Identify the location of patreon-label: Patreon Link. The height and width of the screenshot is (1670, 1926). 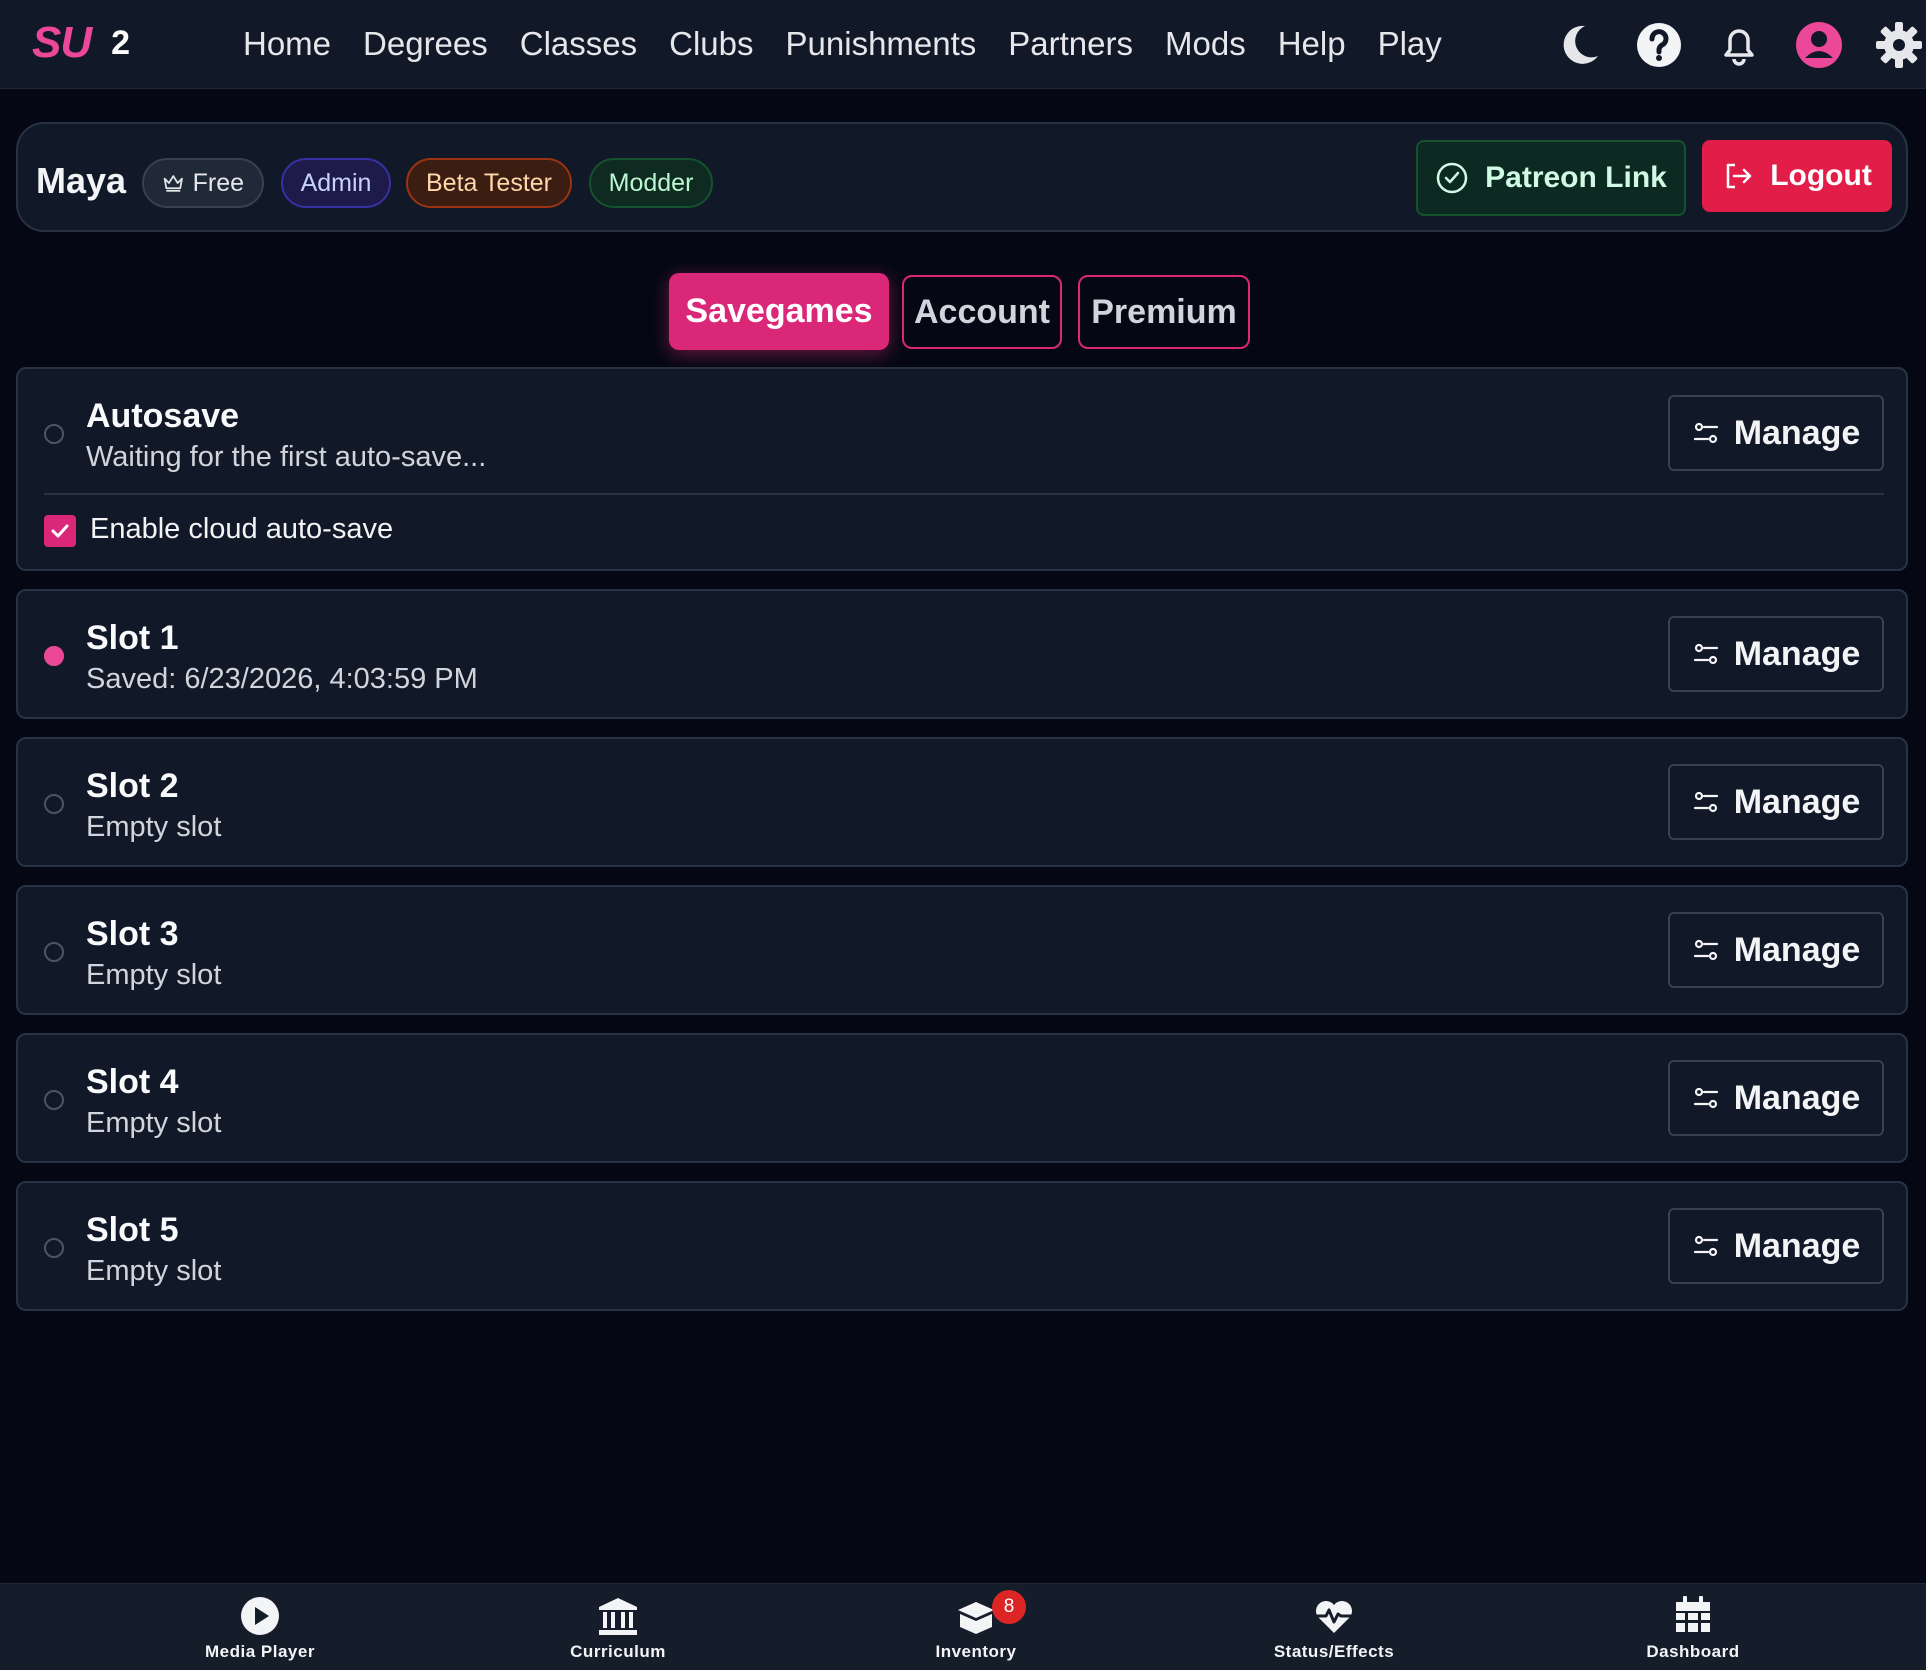
(1576, 177).